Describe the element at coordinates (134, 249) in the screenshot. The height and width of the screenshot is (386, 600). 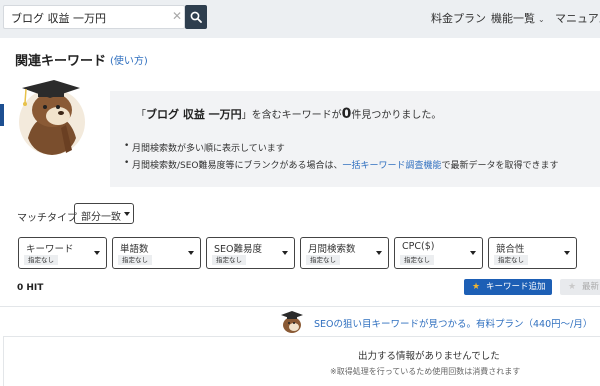
I see `filter-label: 単語数` at that location.